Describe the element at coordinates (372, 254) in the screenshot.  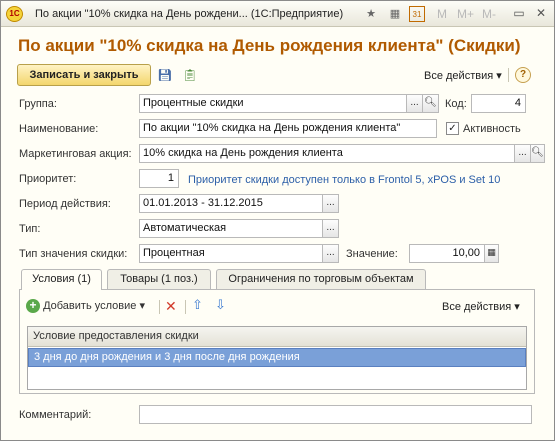
I see `amount-label: Значение:` at that location.